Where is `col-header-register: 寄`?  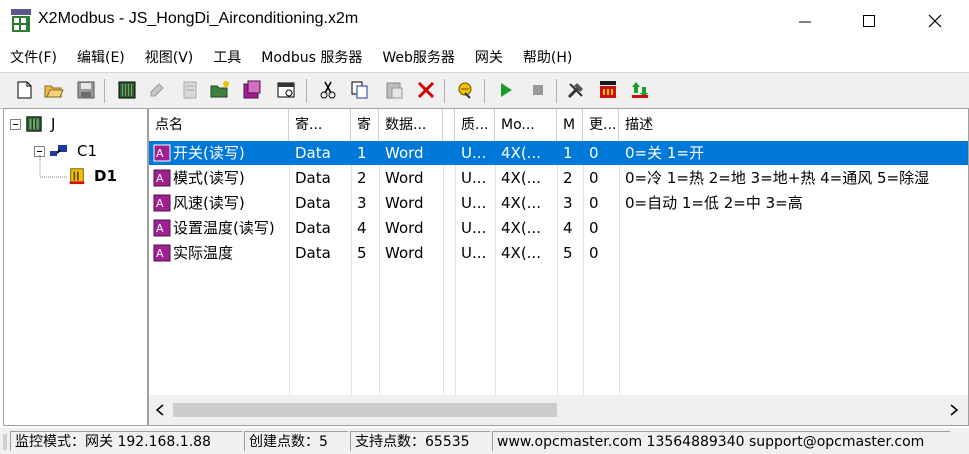
col-header-register: 寄 is located at coordinates (365, 125).